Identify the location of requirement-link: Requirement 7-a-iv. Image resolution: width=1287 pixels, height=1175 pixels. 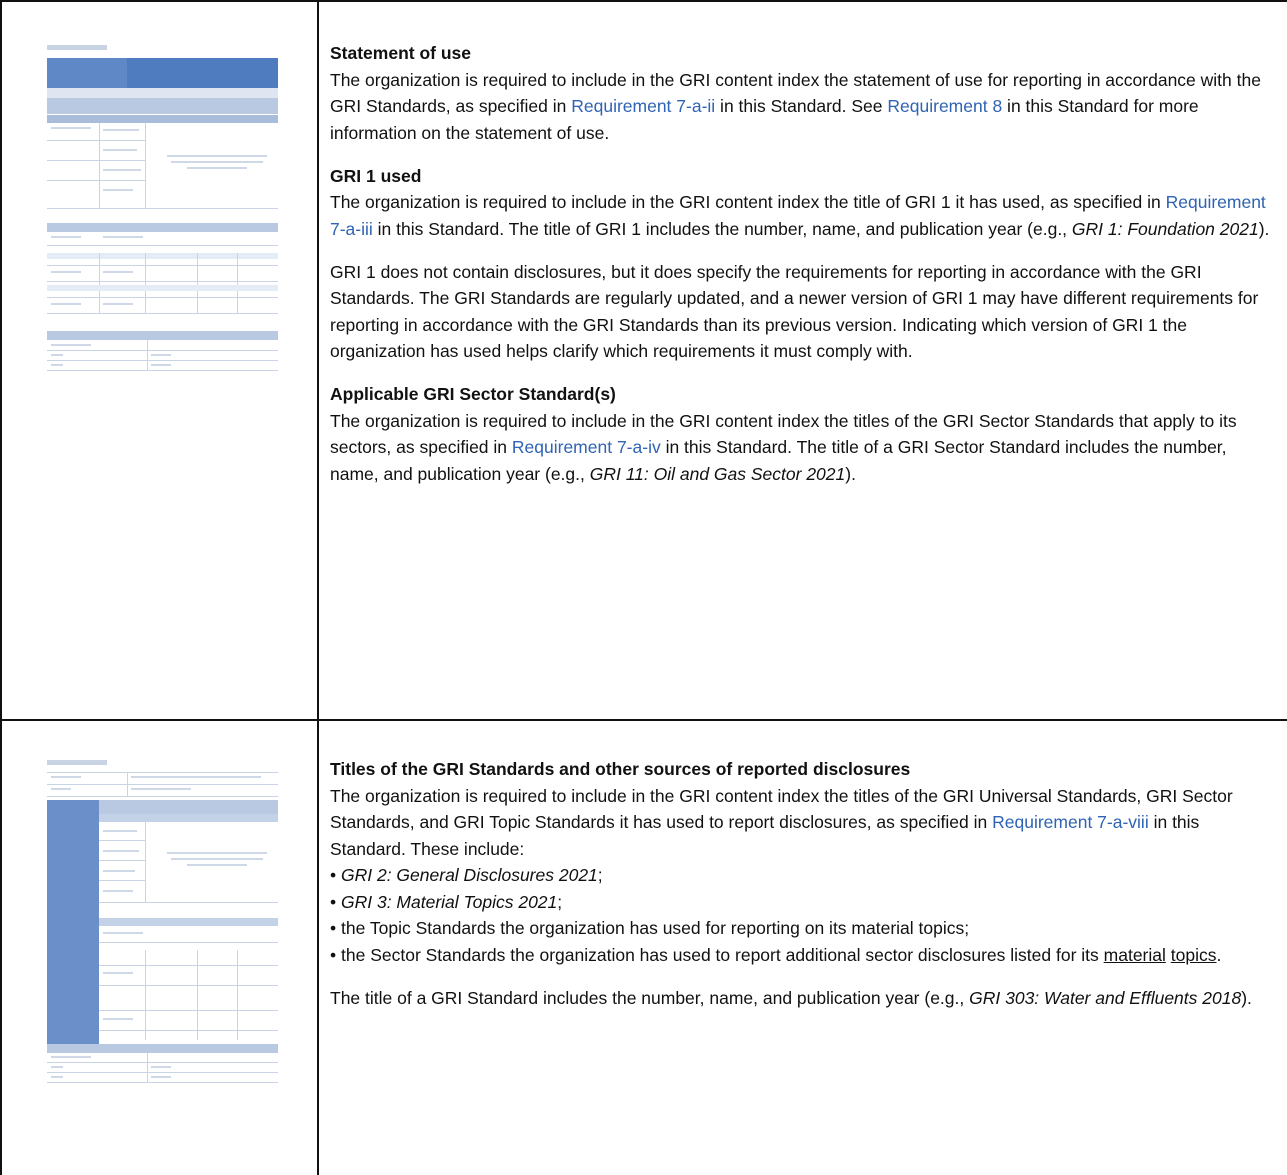
(586, 447).